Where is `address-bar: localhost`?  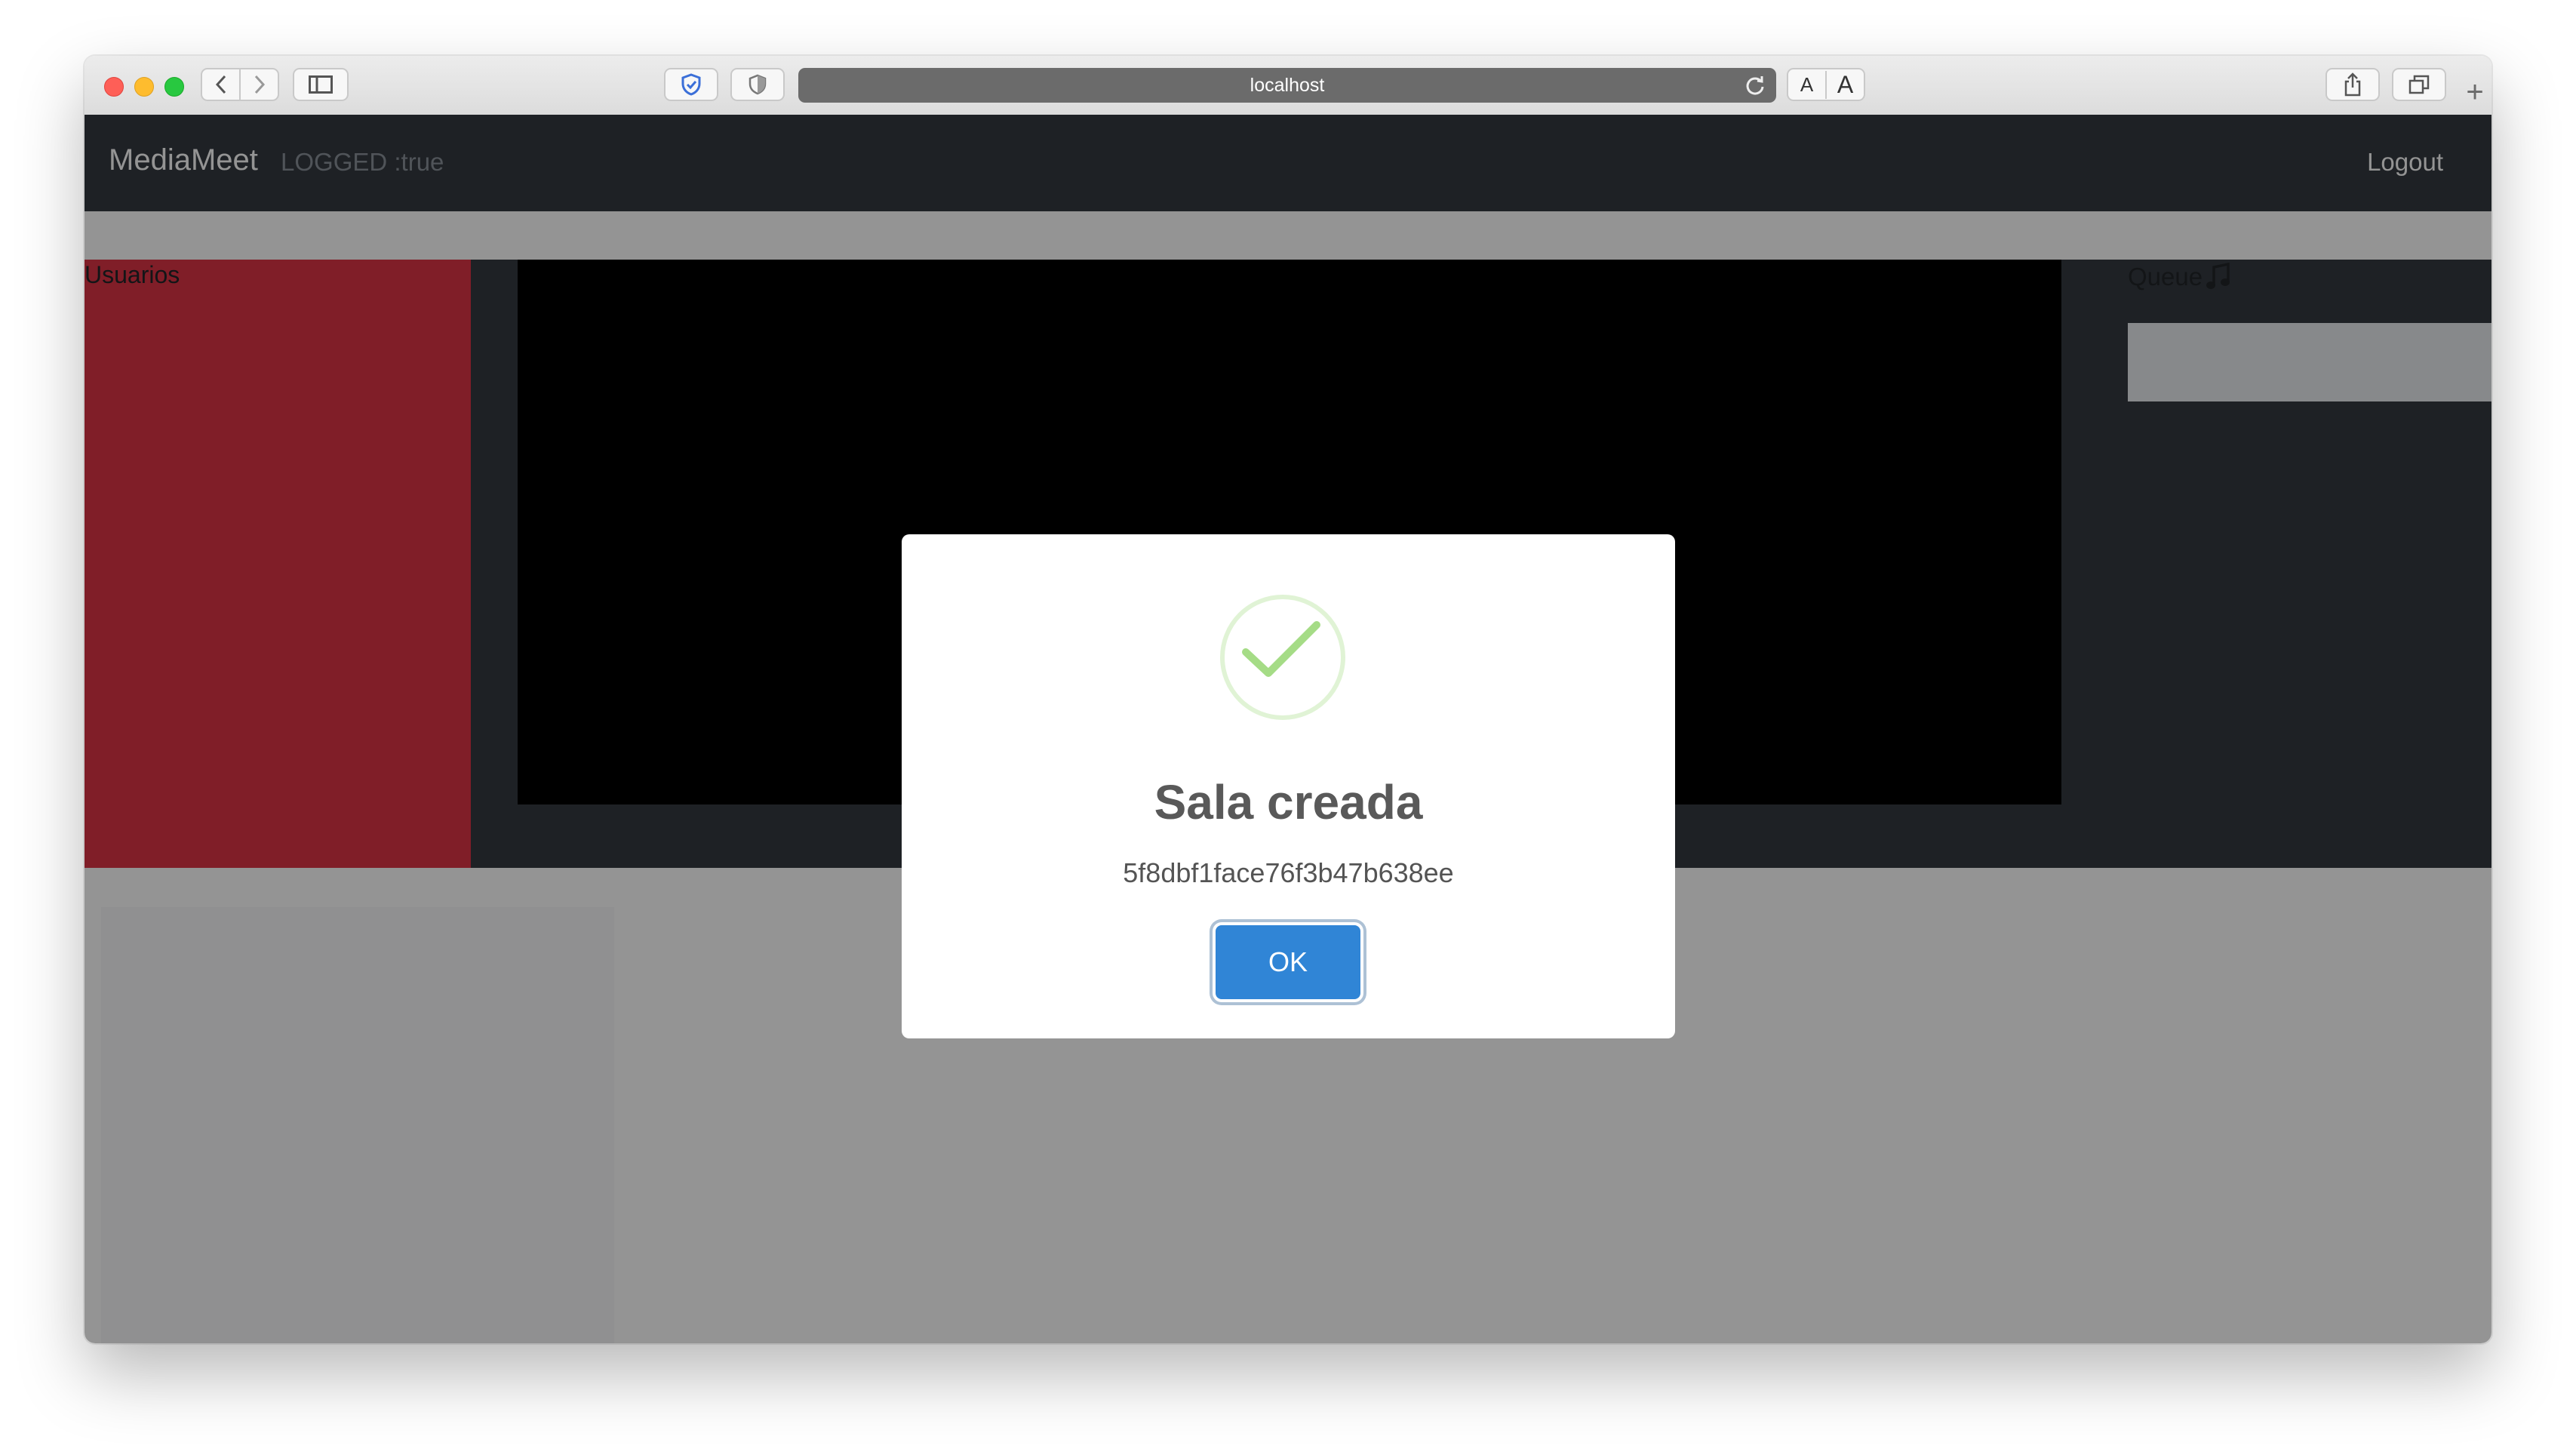
address-bar: localhost is located at coordinates (1287, 85).